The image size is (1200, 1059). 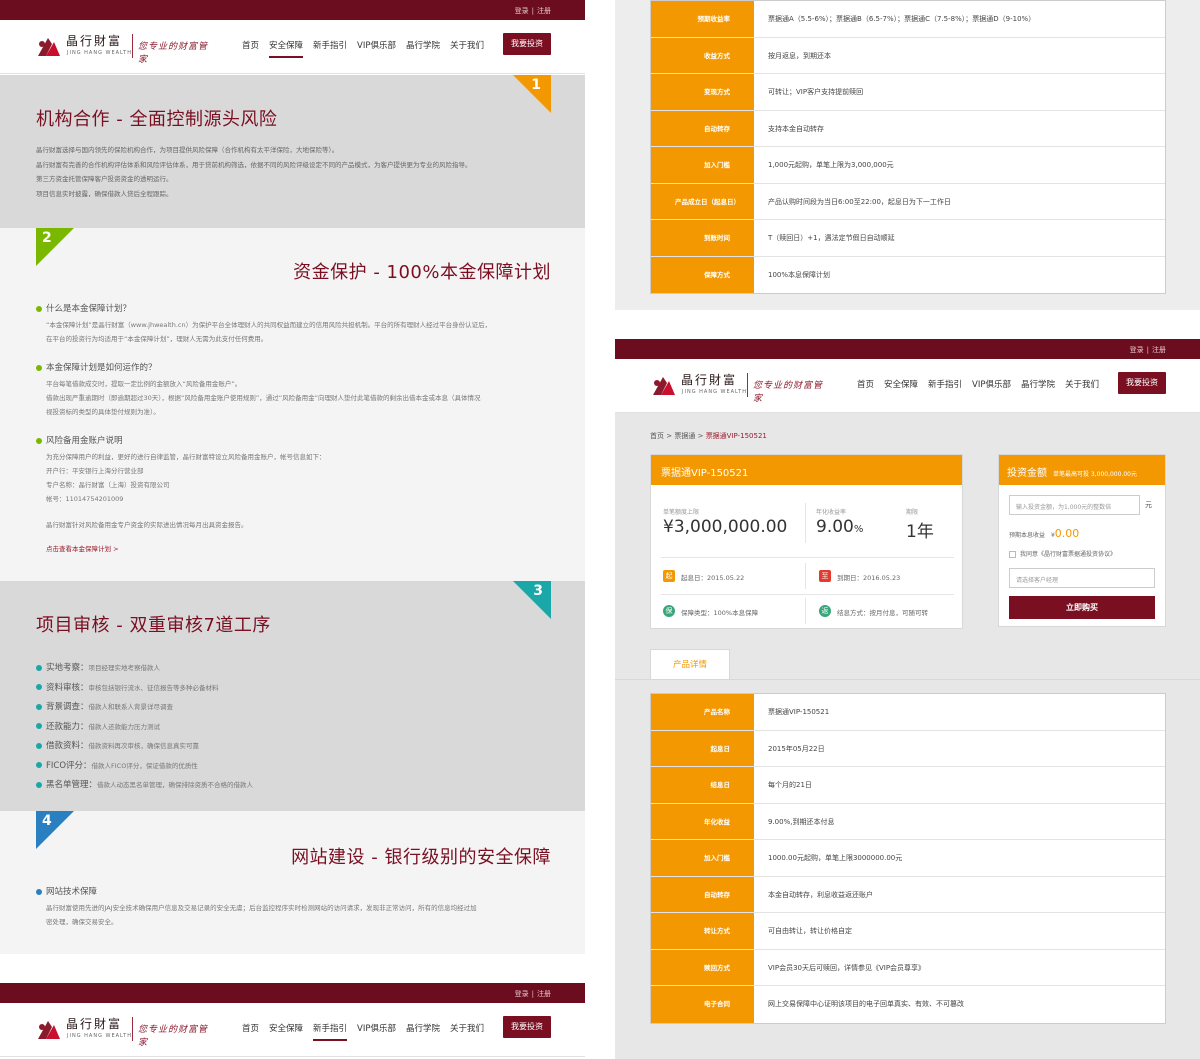 What do you see at coordinates (908, 238) in the screenshot?
I see `table-row: 到账时间 T（赎回日）+1，遇法定节假日自动顺延` at bounding box center [908, 238].